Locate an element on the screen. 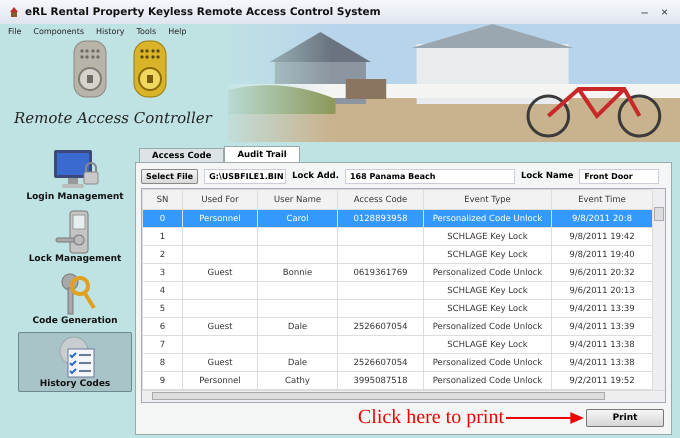 This screenshot has width=680, height=438. table-cell: 6 is located at coordinates (163, 327).